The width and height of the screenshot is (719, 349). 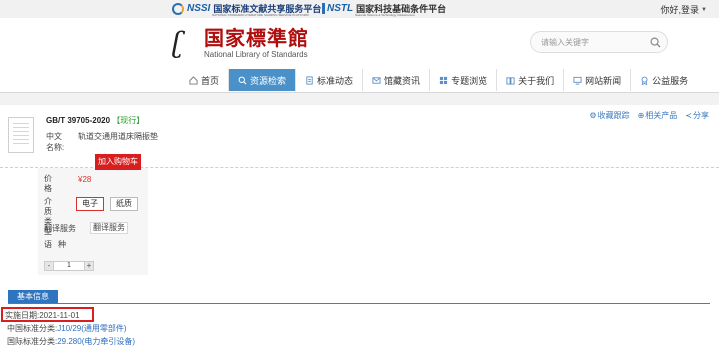 I want to click on medium-option-electronic: 电子, so click(x=90, y=204).